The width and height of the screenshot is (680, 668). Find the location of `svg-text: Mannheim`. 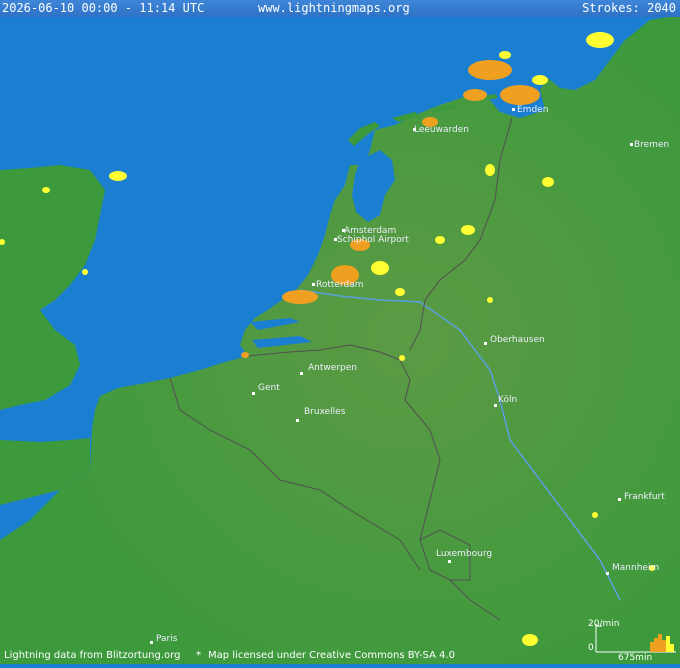

svg-text: Mannheim is located at coordinates (635, 568).